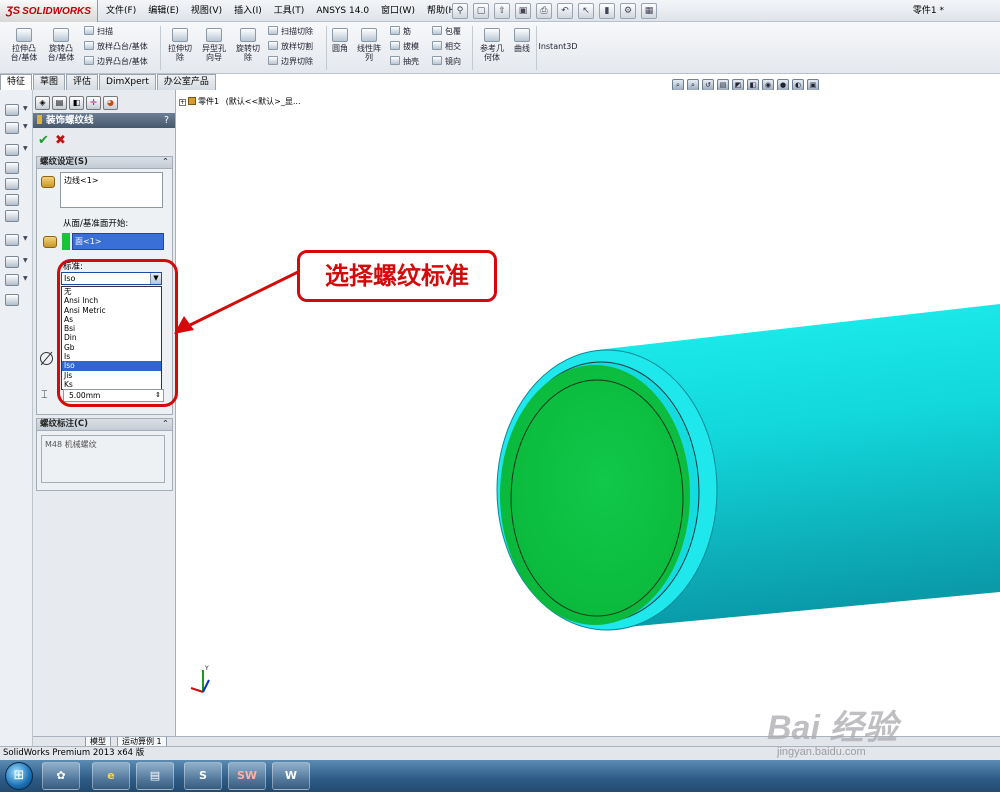 The height and width of the screenshot is (792, 1000). Describe the element at coordinates (155, 776) in the screenshot. I see `file-explorer-icon: ▤` at that location.